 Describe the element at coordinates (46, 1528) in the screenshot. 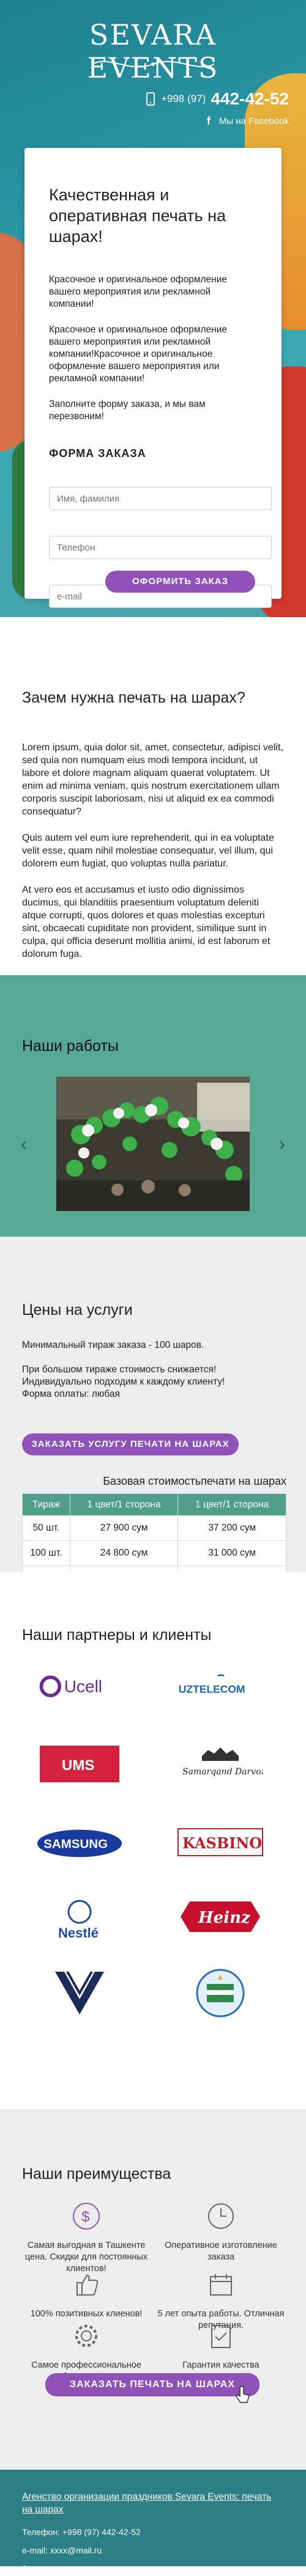

I see `table-cell: 50 шт.` at that location.